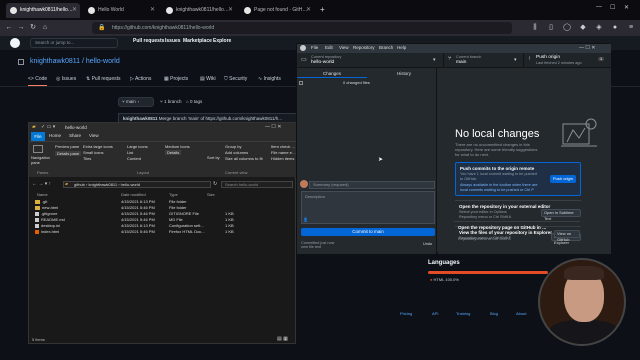 The image size is (640, 360). Describe the element at coordinates (160, 201) in the screenshot. I see `table-row: .git 4/15/2021 6:13 PM File folder` at that location.